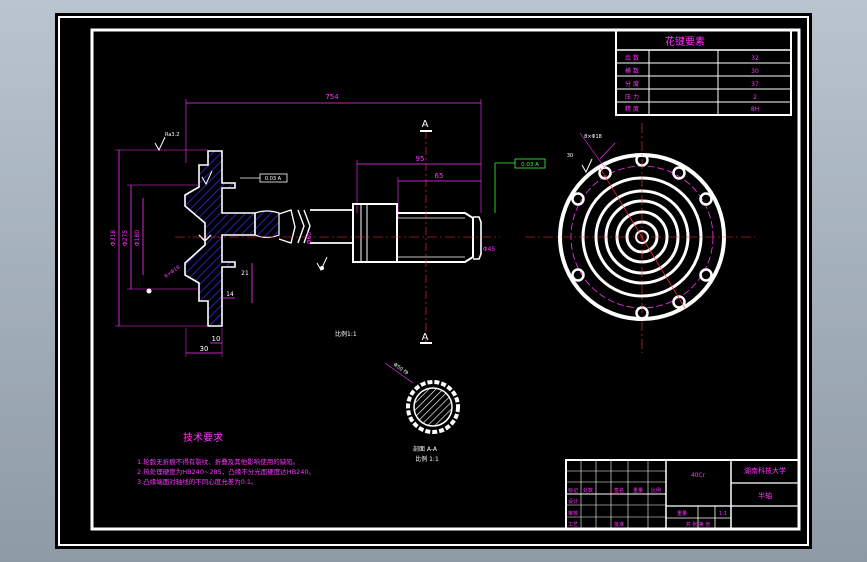 This screenshot has width=867, height=562. What do you see at coordinates (203, 437) in the screenshot?
I see `tech-title: 技术要求` at bounding box center [203, 437].